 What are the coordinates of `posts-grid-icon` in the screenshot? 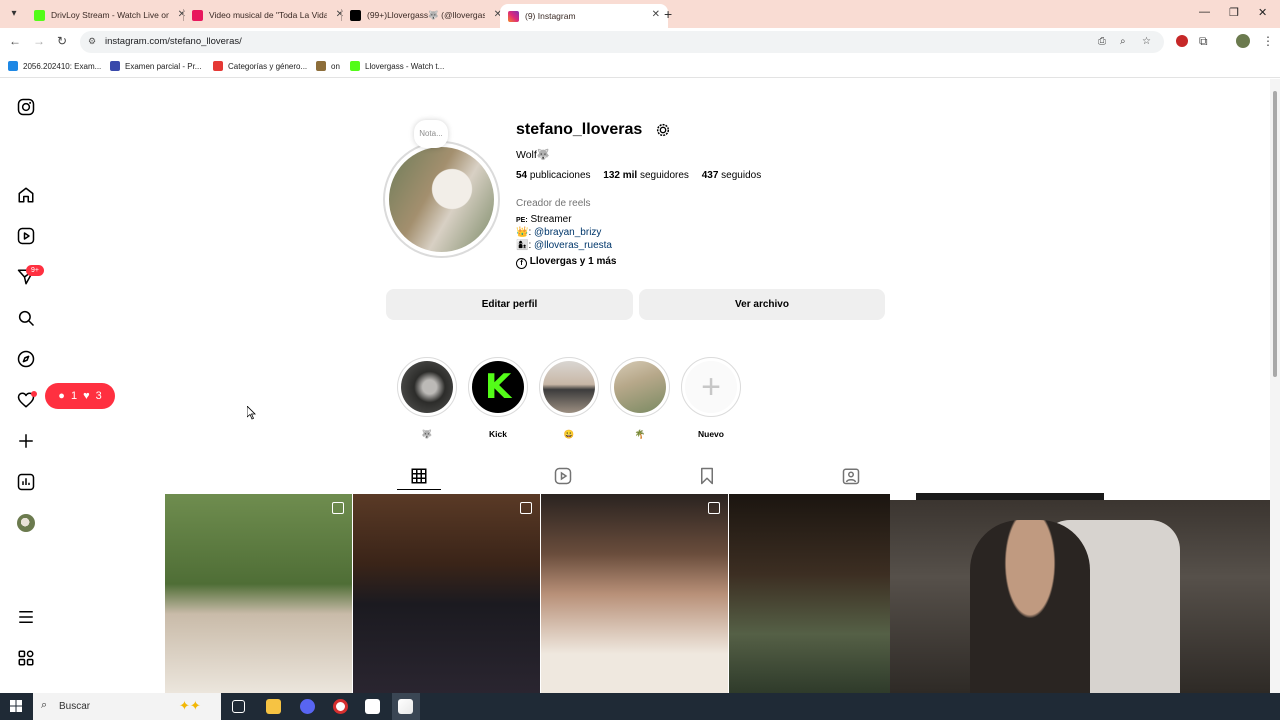 It's located at (419, 476).